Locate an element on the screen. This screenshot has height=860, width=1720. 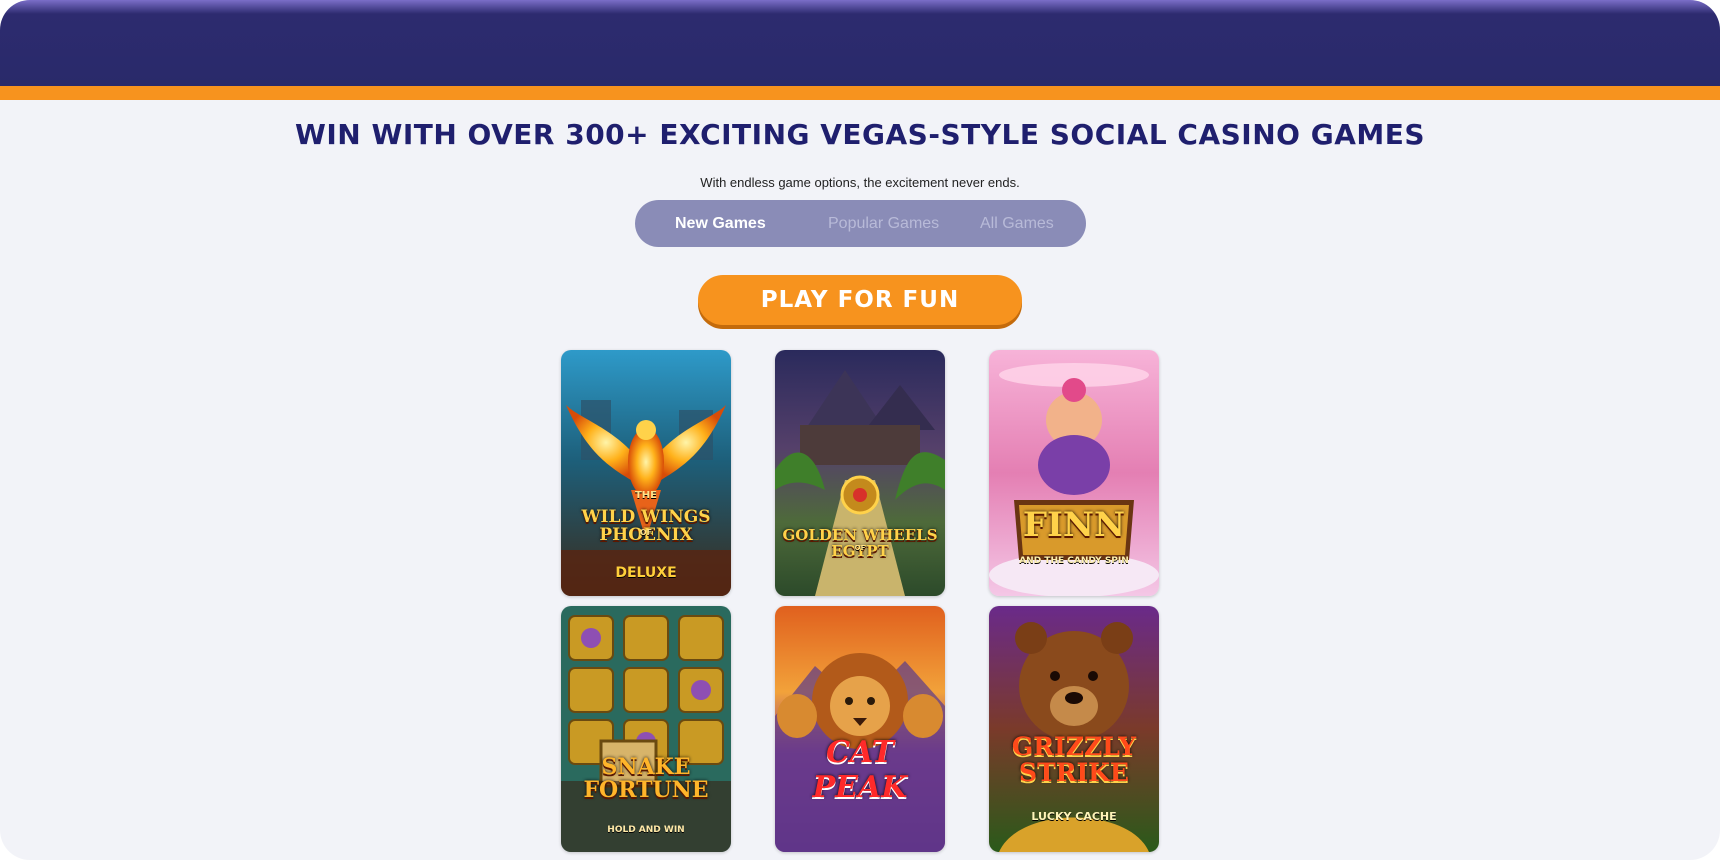
game-title: WILD WINGS PHOENIX is located at coordinates (646, 526).